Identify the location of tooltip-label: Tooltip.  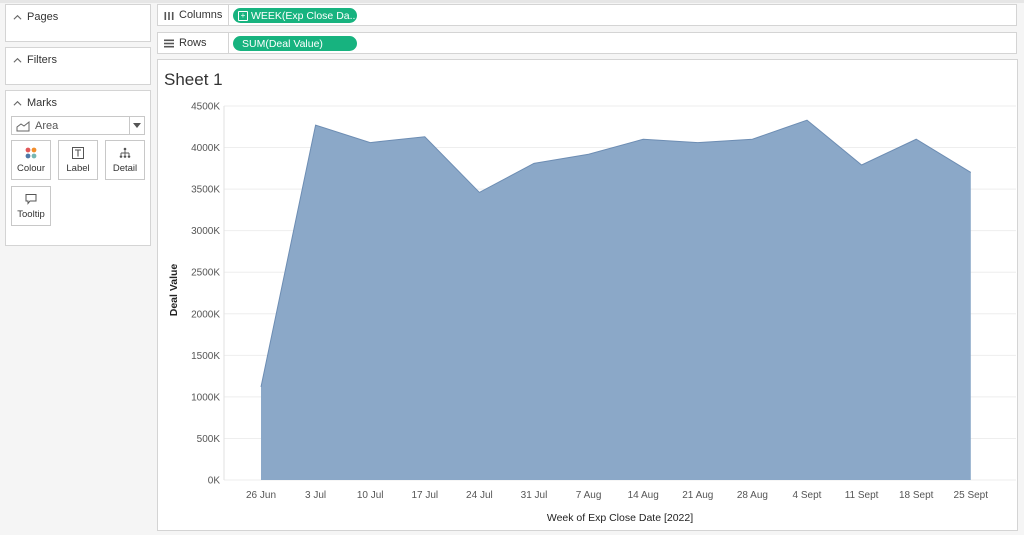
(31, 214).